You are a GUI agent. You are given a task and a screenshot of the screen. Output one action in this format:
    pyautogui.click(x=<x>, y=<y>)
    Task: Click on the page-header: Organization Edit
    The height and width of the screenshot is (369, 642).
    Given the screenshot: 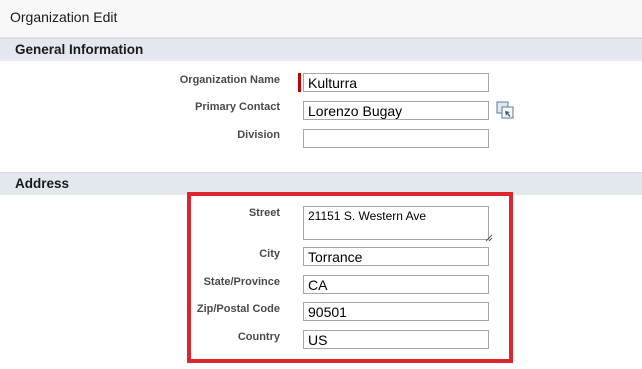 What is the action you would take?
    pyautogui.click(x=321, y=19)
    